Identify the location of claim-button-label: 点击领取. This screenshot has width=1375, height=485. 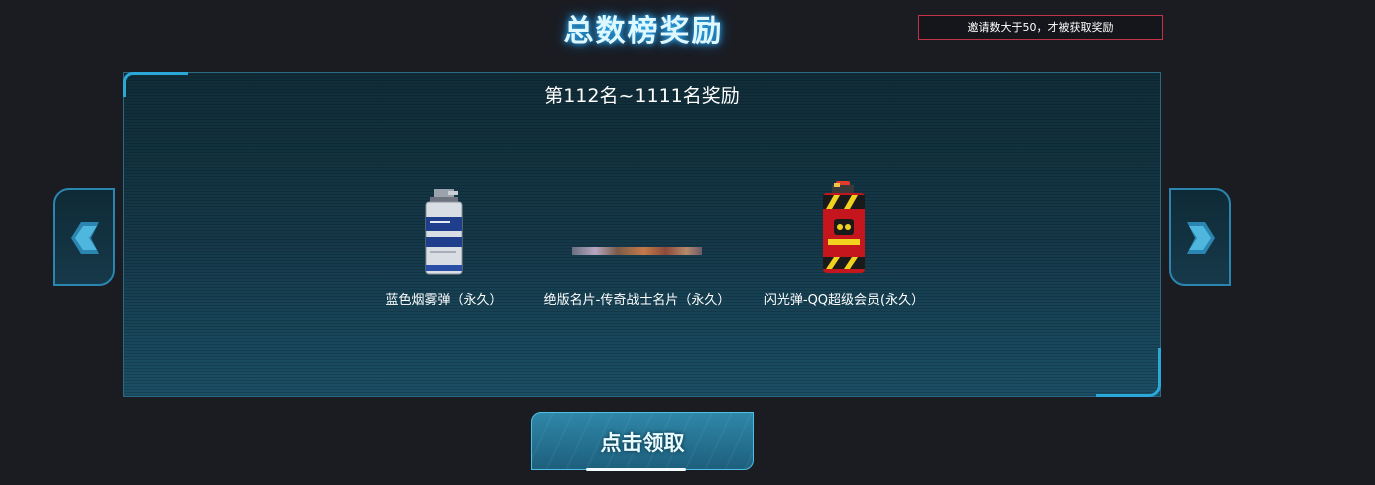
(642, 443).